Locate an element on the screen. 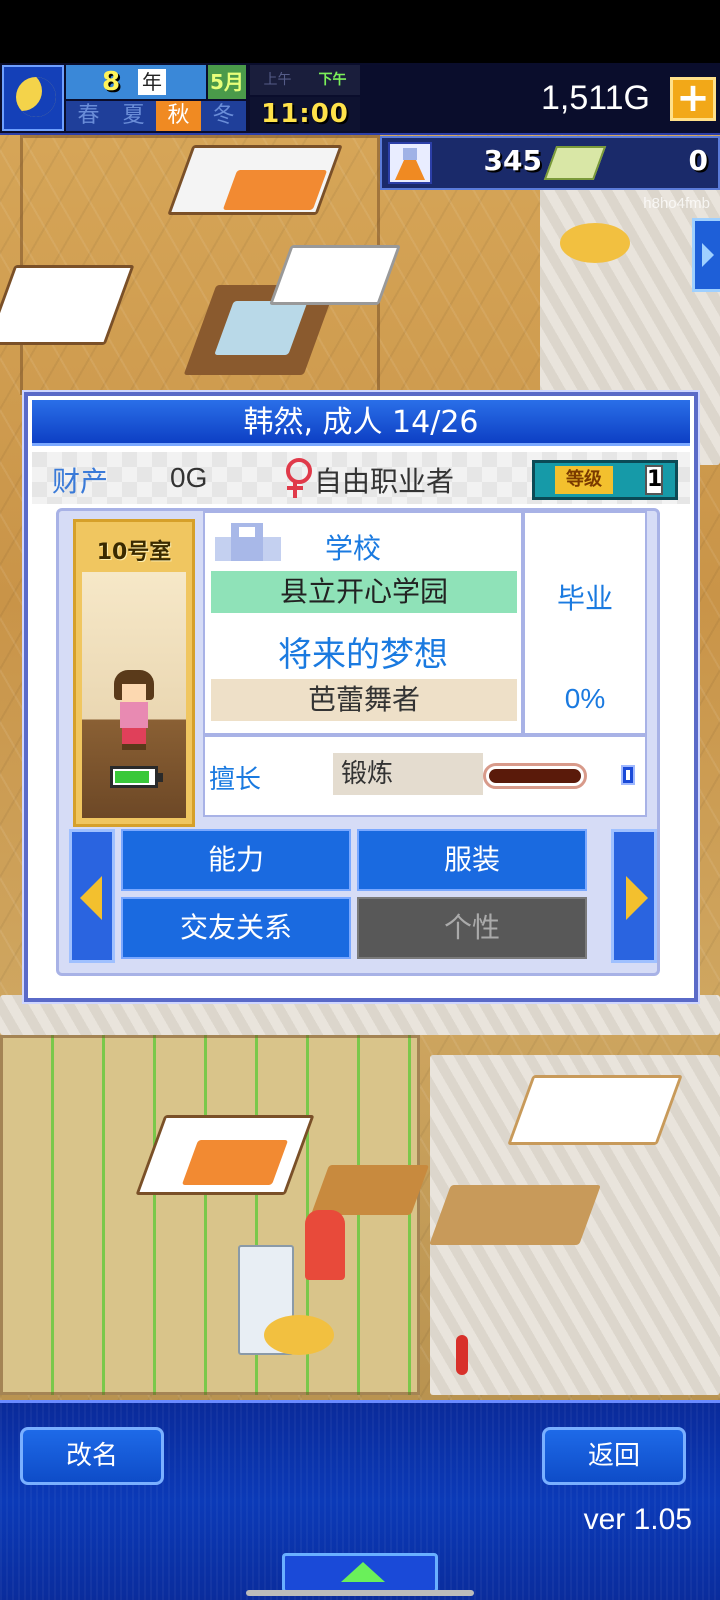 Image resolution: width=720 pixels, height=1600 pixels. pm-label: 下午 is located at coordinates (332, 80).